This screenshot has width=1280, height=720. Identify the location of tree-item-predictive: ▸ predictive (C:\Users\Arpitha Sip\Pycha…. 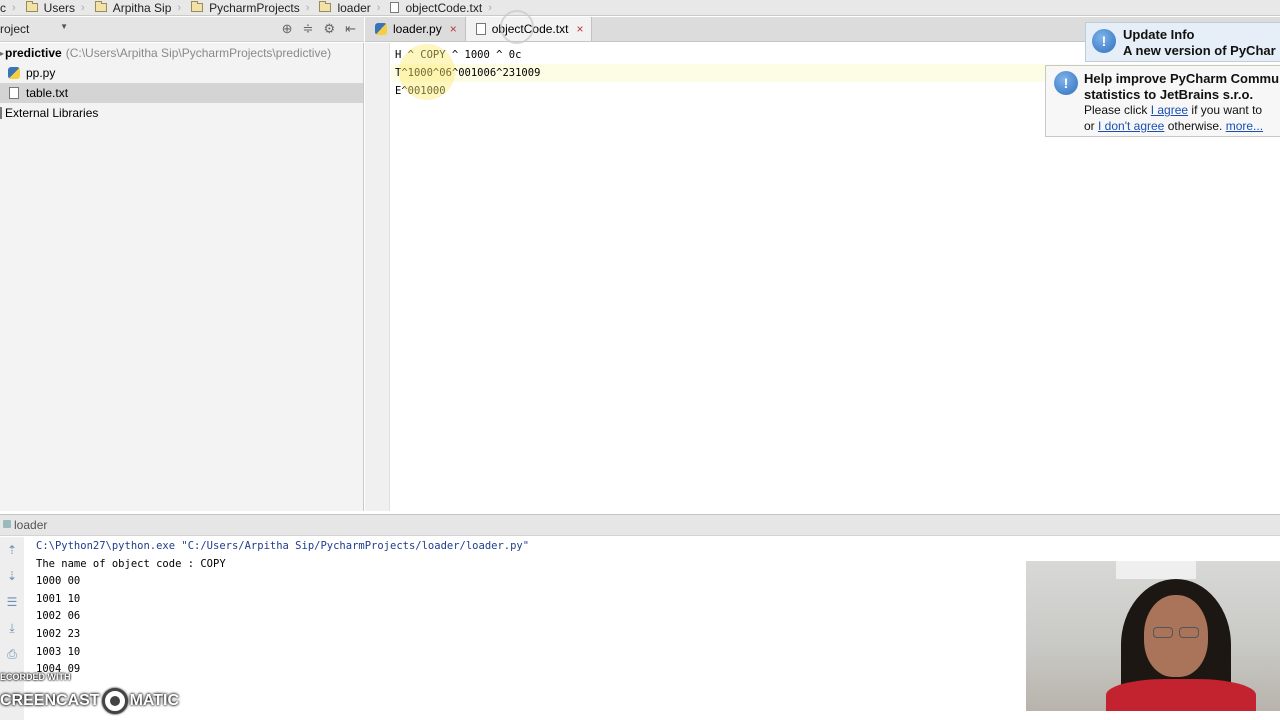
(181, 53).